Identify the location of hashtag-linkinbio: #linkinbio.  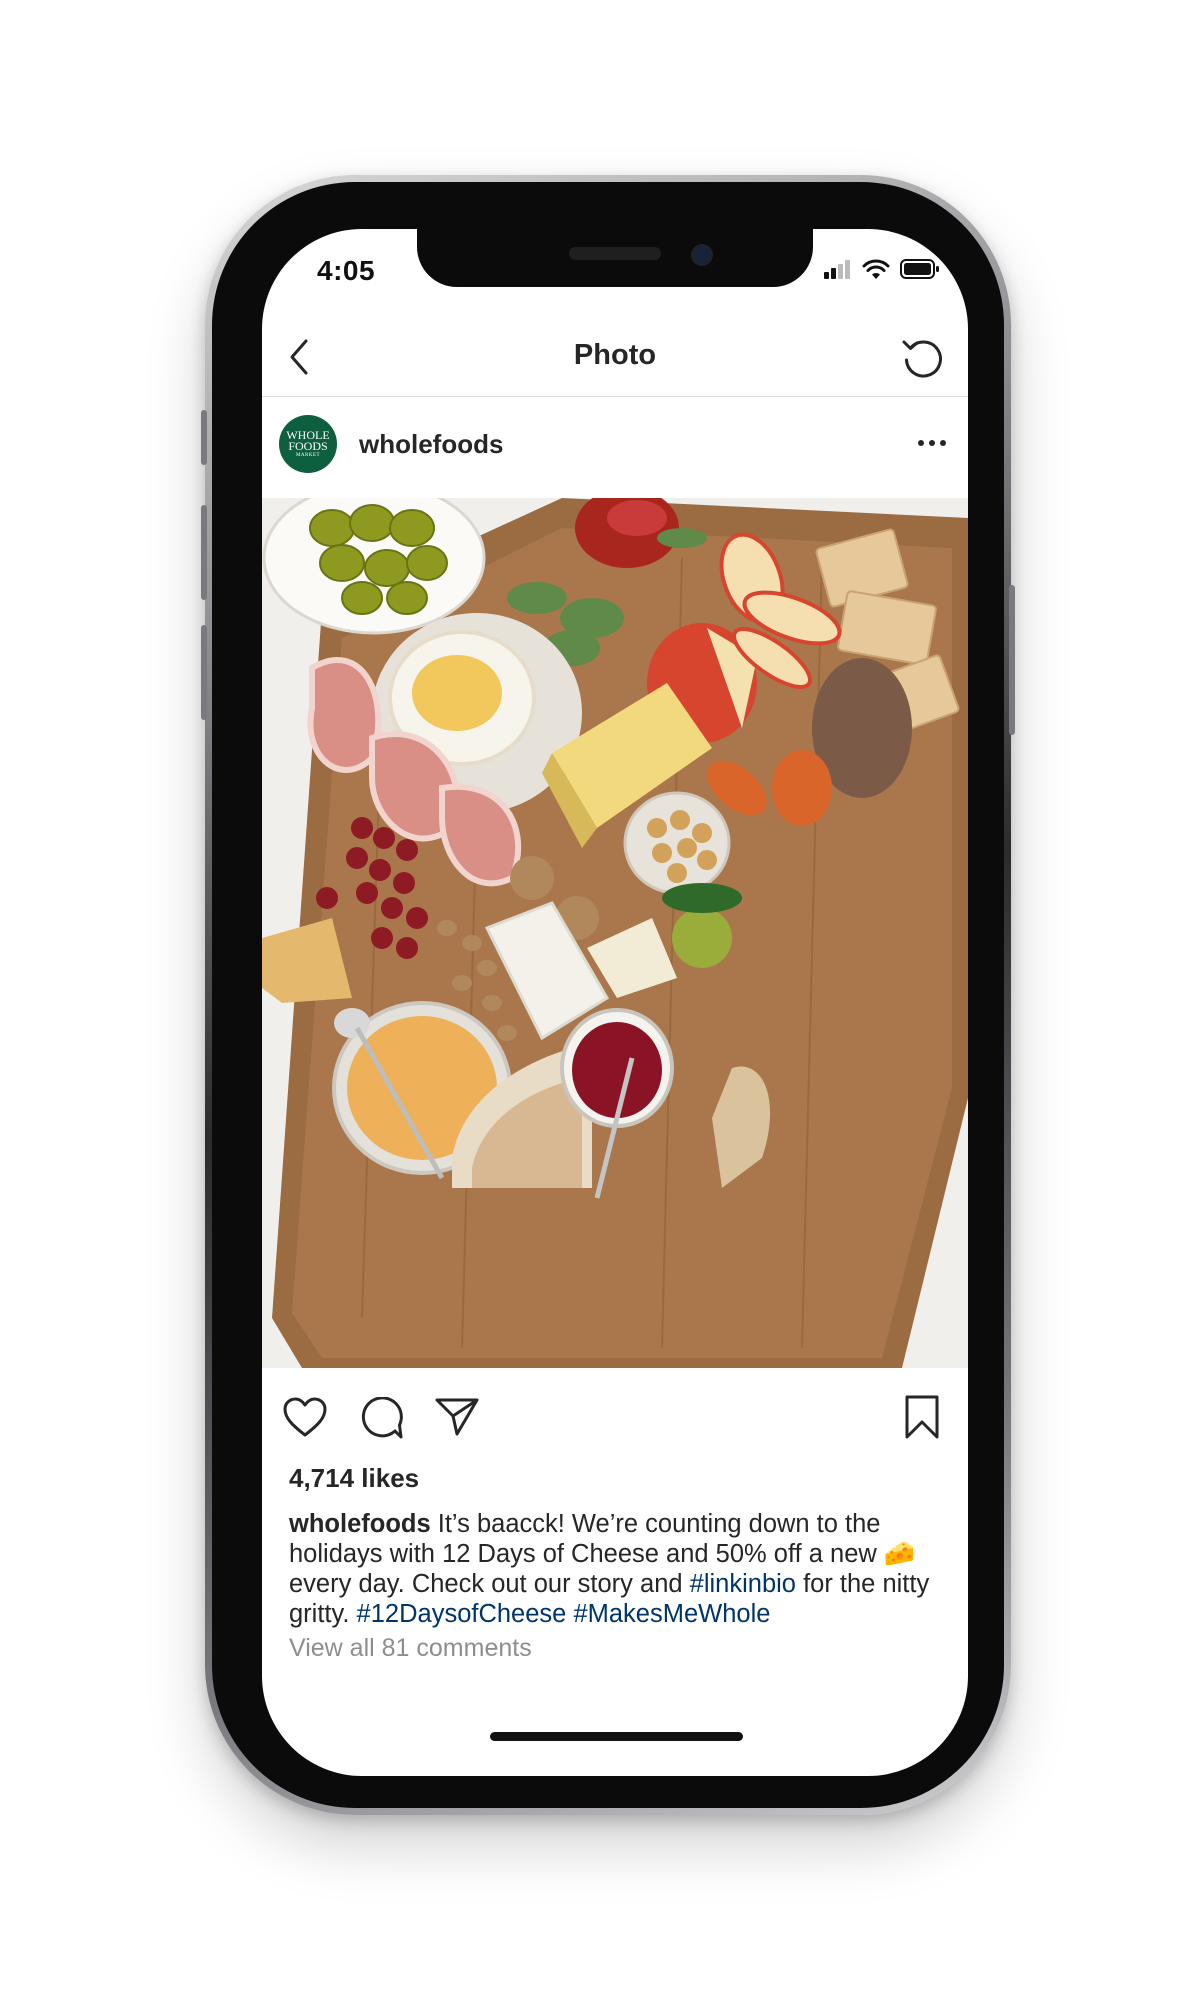
(743, 1584).